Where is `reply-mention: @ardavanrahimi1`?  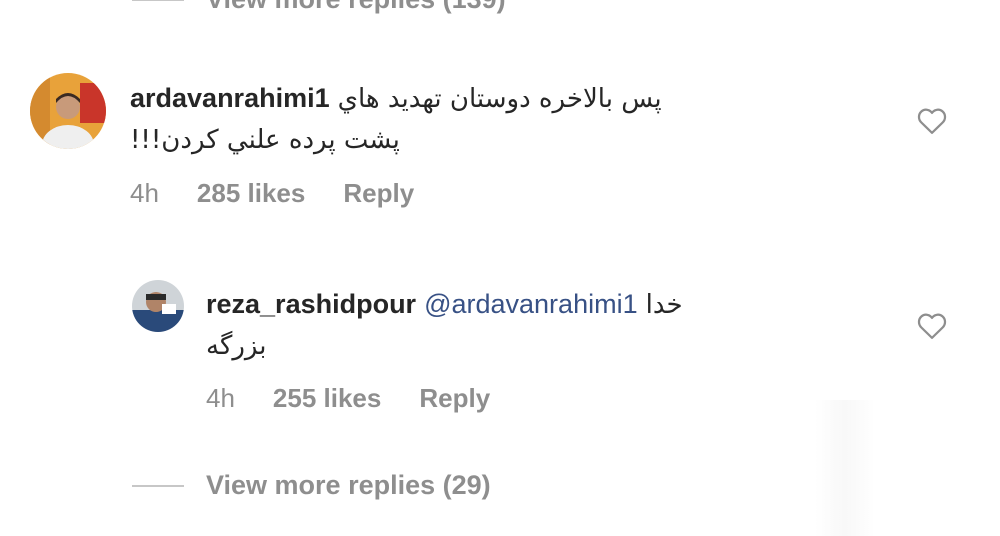
reply-mention: @ardavanrahimi1 is located at coordinates (531, 304).